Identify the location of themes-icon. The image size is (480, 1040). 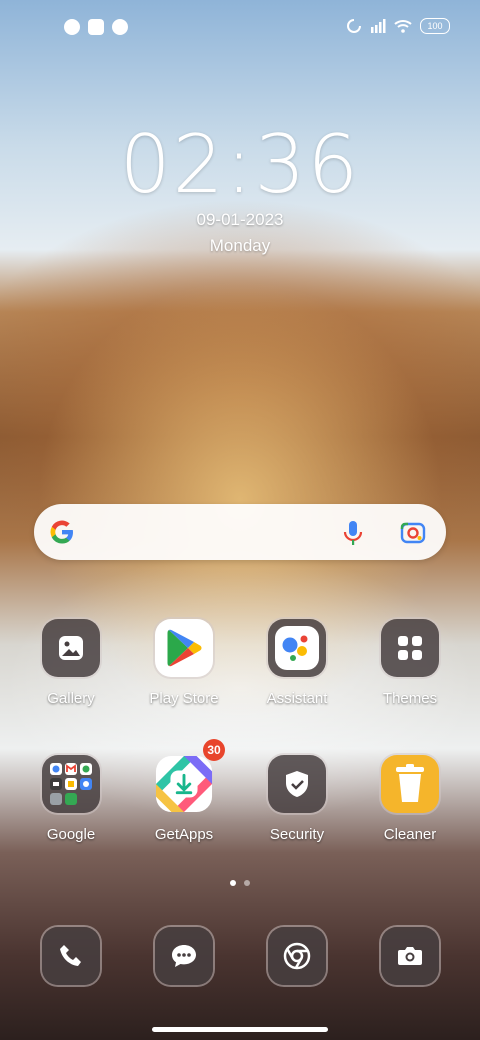
(410, 648).